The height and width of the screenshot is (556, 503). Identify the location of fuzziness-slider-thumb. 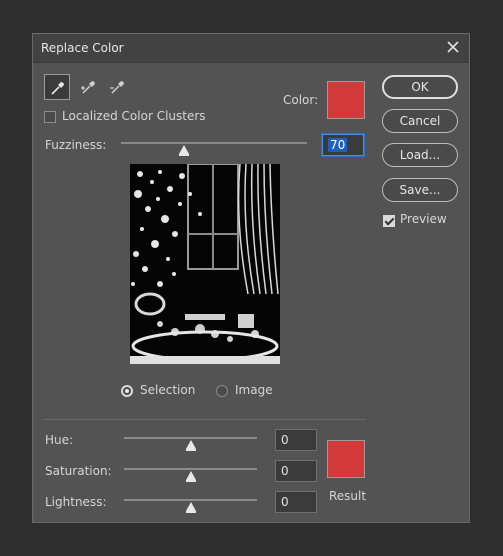
(184, 150).